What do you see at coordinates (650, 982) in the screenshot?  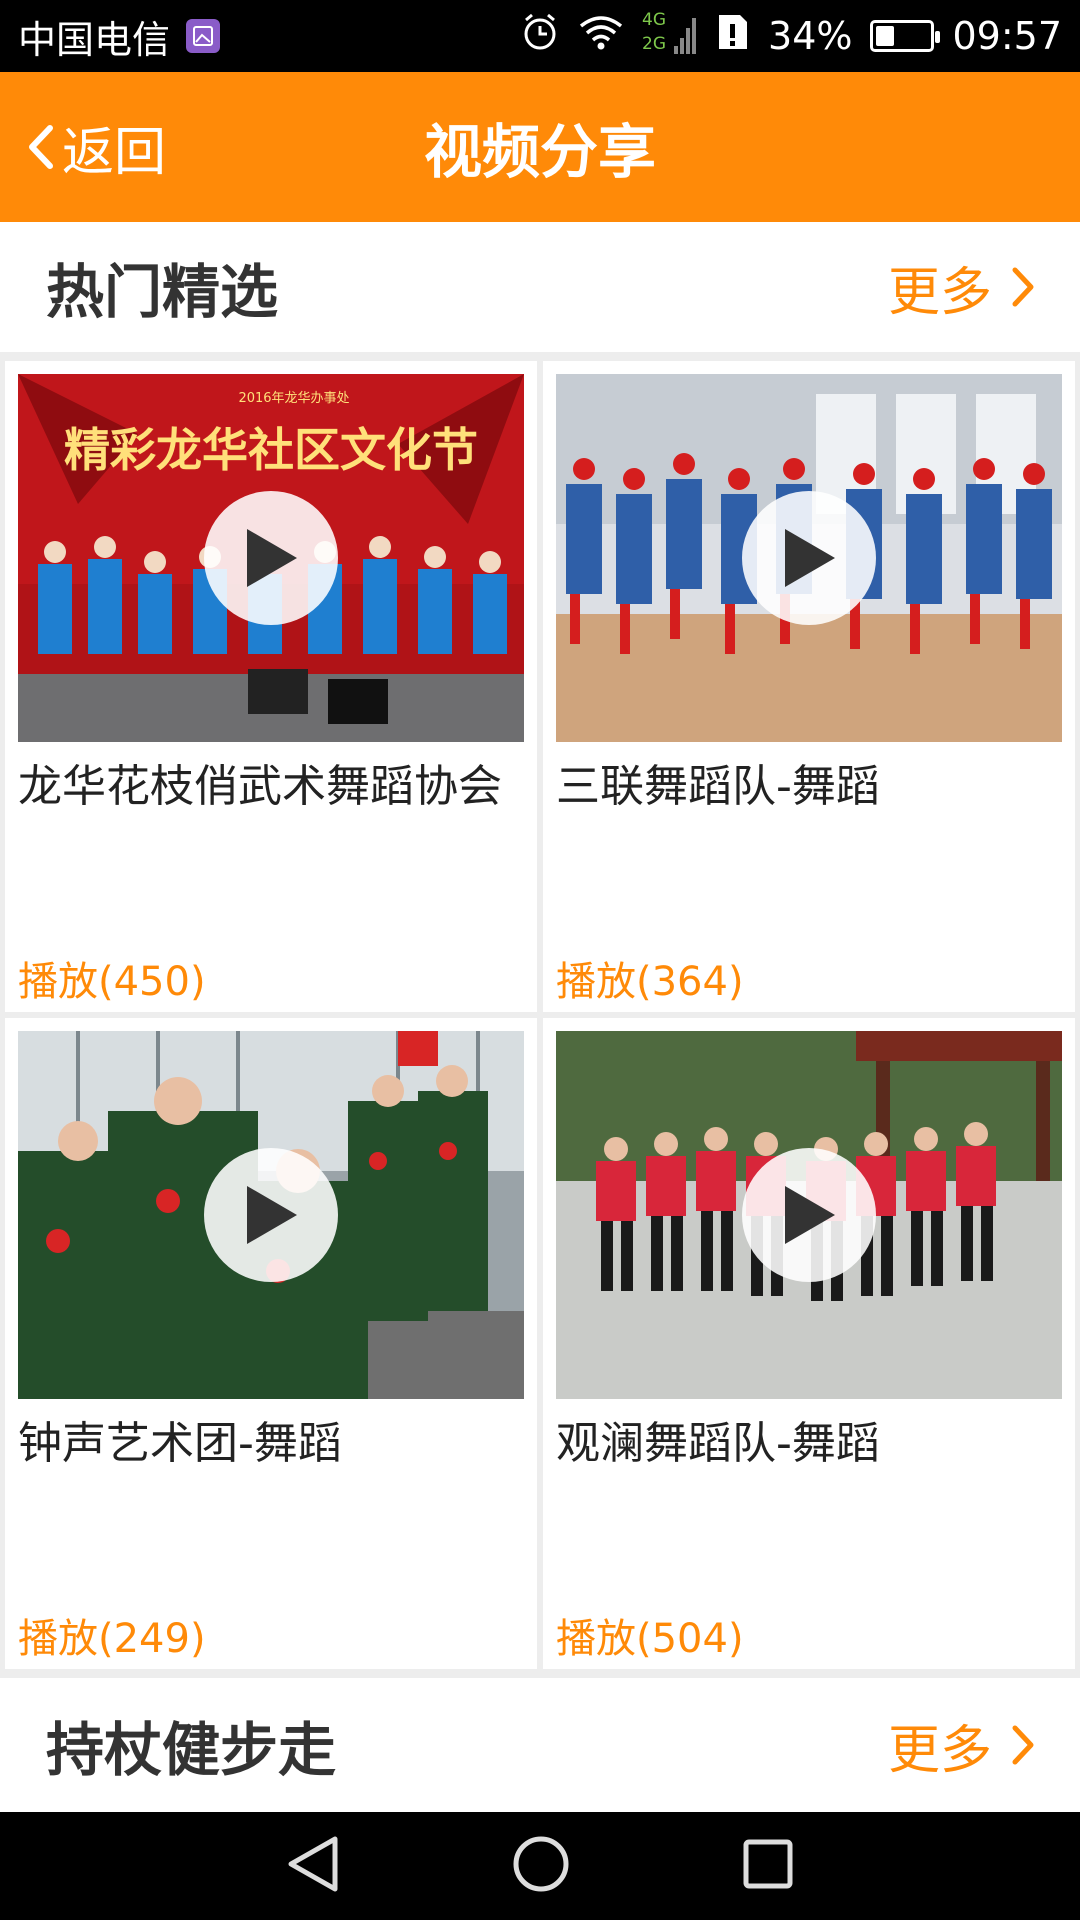 I see `play-count: 播放(364)` at bounding box center [650, 982].